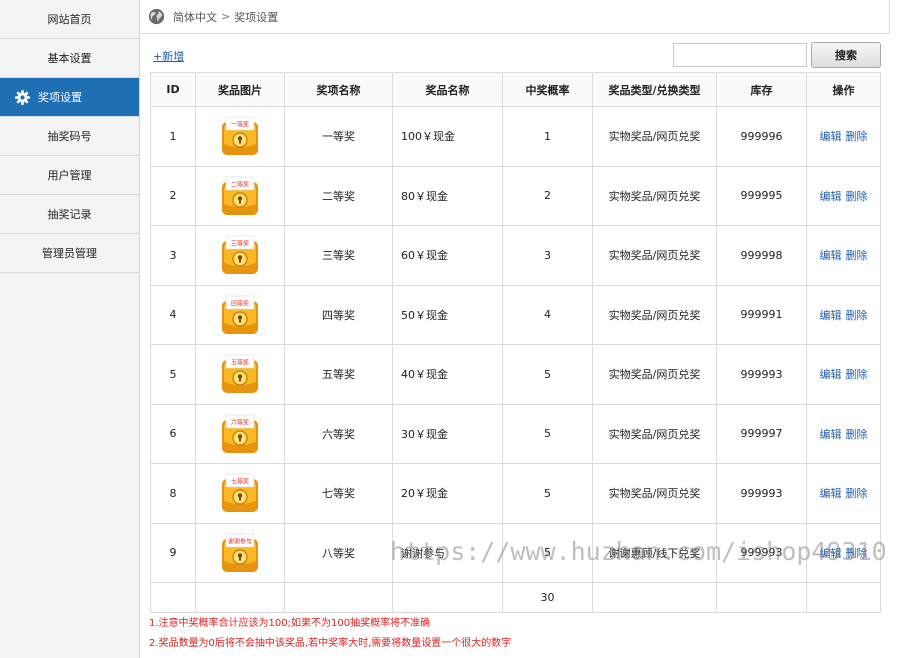 This screenshot has height=658, width=900. Describe the element at coordinates (173, 195) in the screenshot. I see `cell-id: 2` at that location.